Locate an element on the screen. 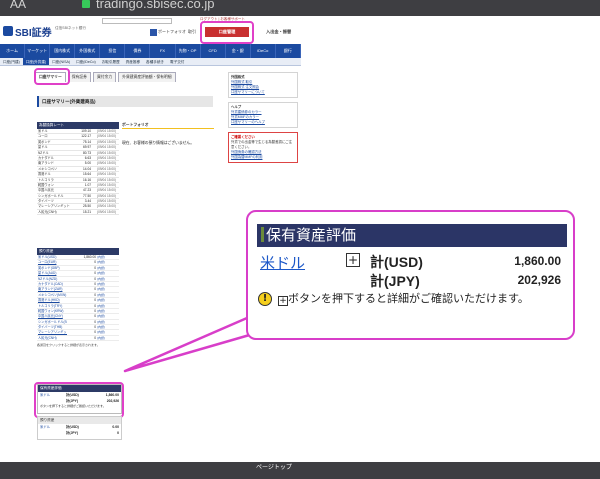 The height and width of the screenshot is (479, 600). rate-value: 122.17 is located at coordinates (86, 136).